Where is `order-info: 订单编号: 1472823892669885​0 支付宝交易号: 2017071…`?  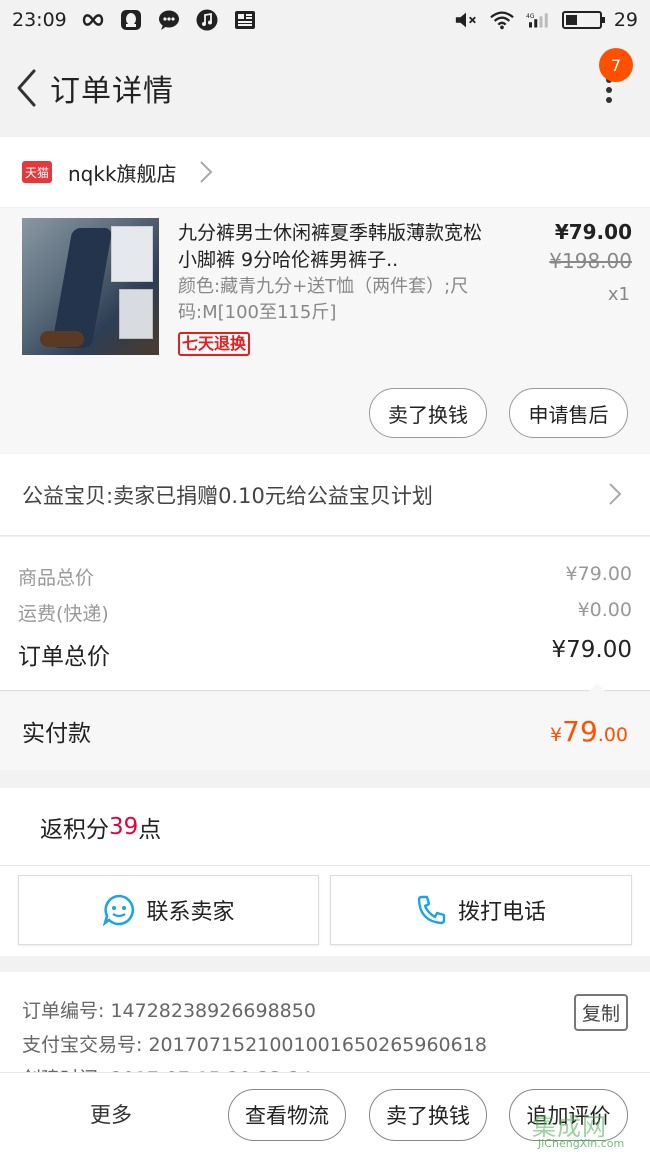
order-info: 订单编号: 1472823892669885​0 支付宝交易号: 2017071… is located at coordinates (325, 1027).